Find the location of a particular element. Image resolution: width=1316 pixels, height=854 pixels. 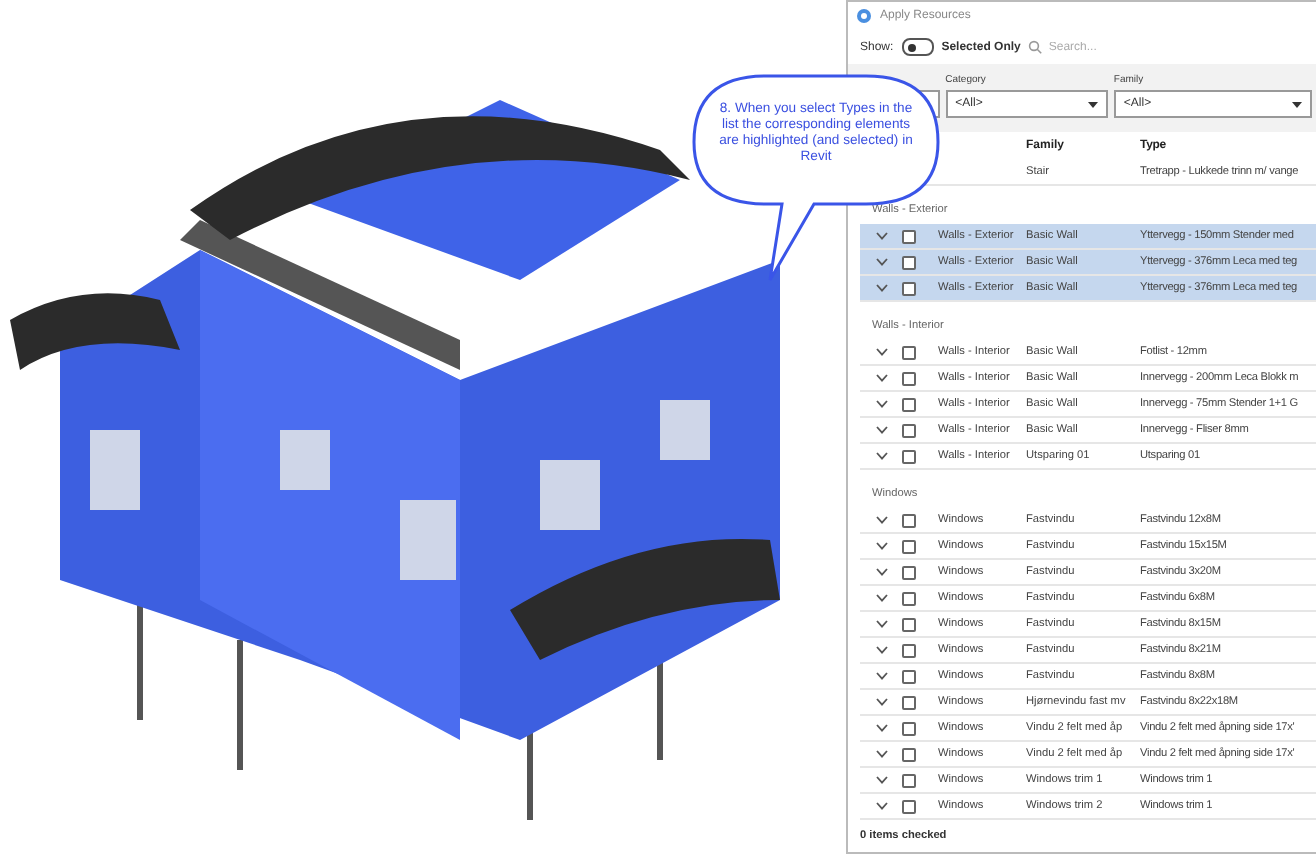

selected-only-toggle is located at coordinates (917, 47).